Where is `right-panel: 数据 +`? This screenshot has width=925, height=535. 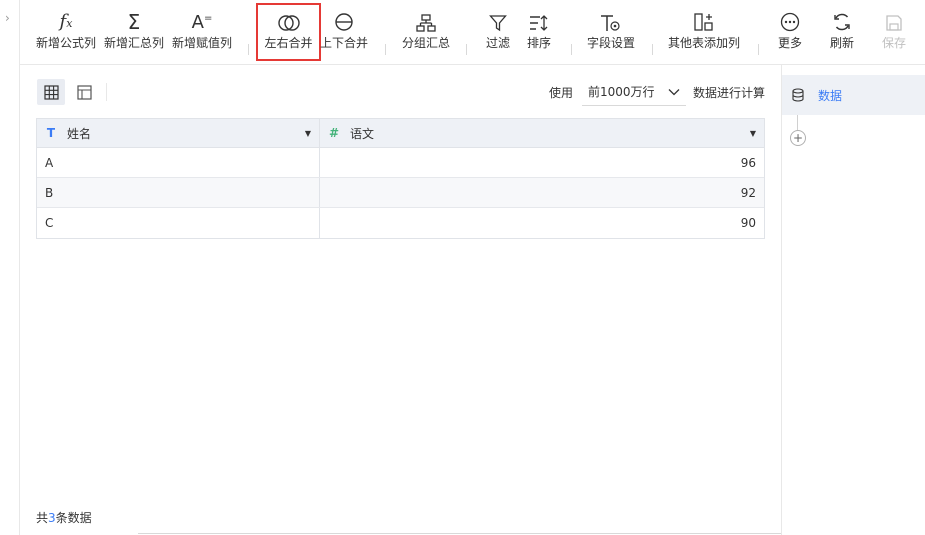 right-panel: 数据 + is located at coordinates (853, 300).